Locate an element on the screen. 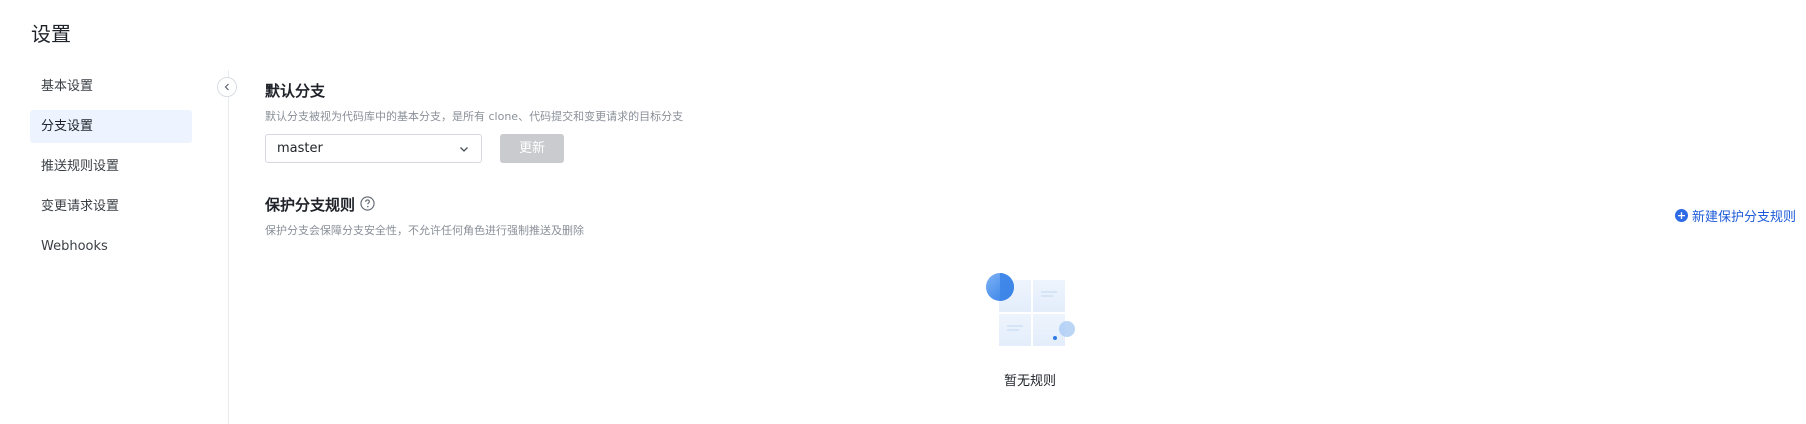 The image size is (1806, 424). default-branch-title: 默认分支 is located at coordinates (295, 91).